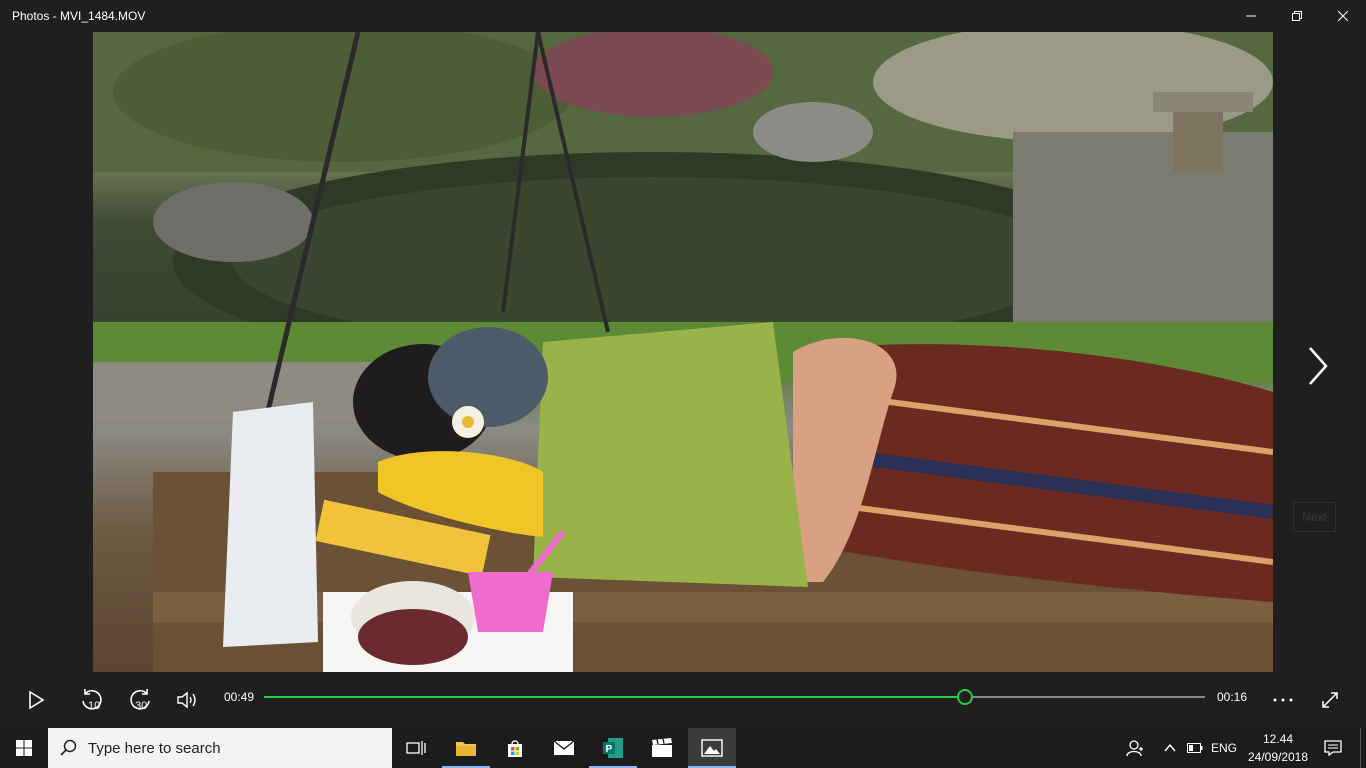  I want to click on more-icon, so click(1283, 700).